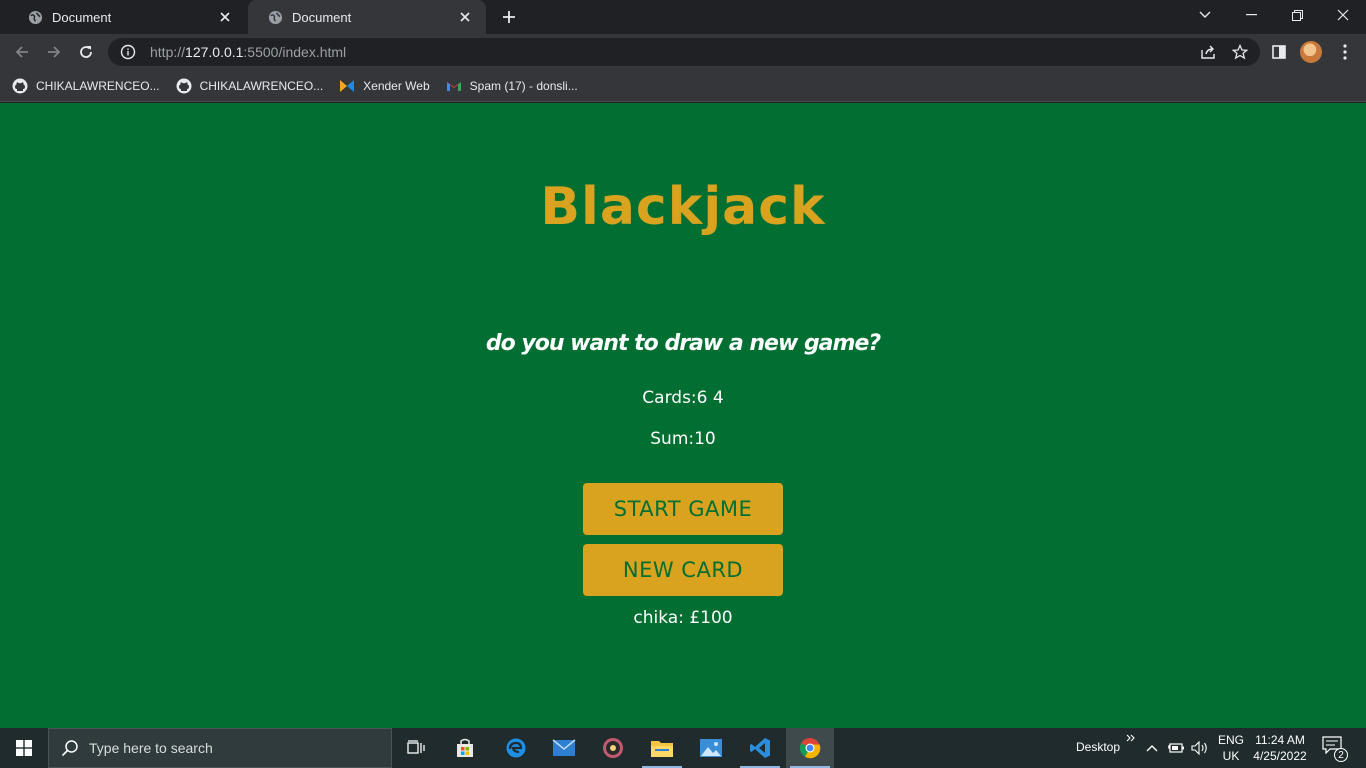  Describe the element at coordinates (86, 52) in the screenshot. I see `reload-icon` at that location.